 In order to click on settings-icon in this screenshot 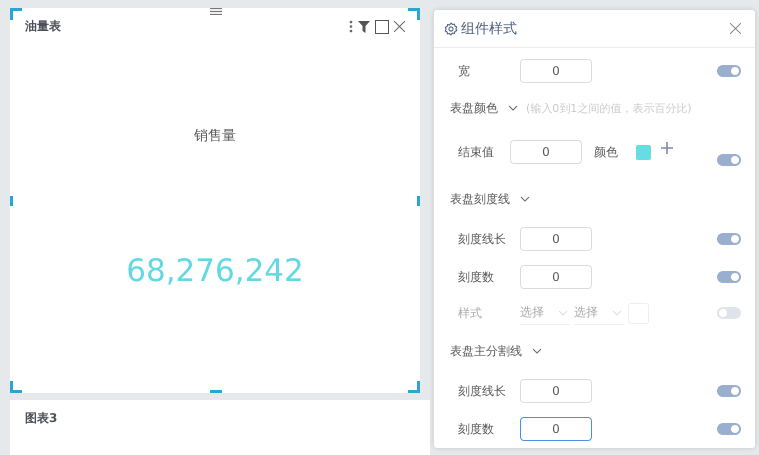, I will do `click(451, 29)`.